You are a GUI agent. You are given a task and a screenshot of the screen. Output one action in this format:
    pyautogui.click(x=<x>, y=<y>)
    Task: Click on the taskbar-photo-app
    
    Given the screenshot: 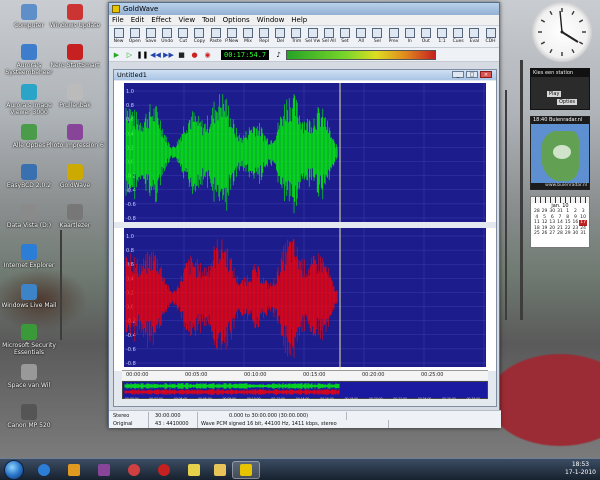 What is the action you would take?
    pyautogui.click(x=104, y=470)
    